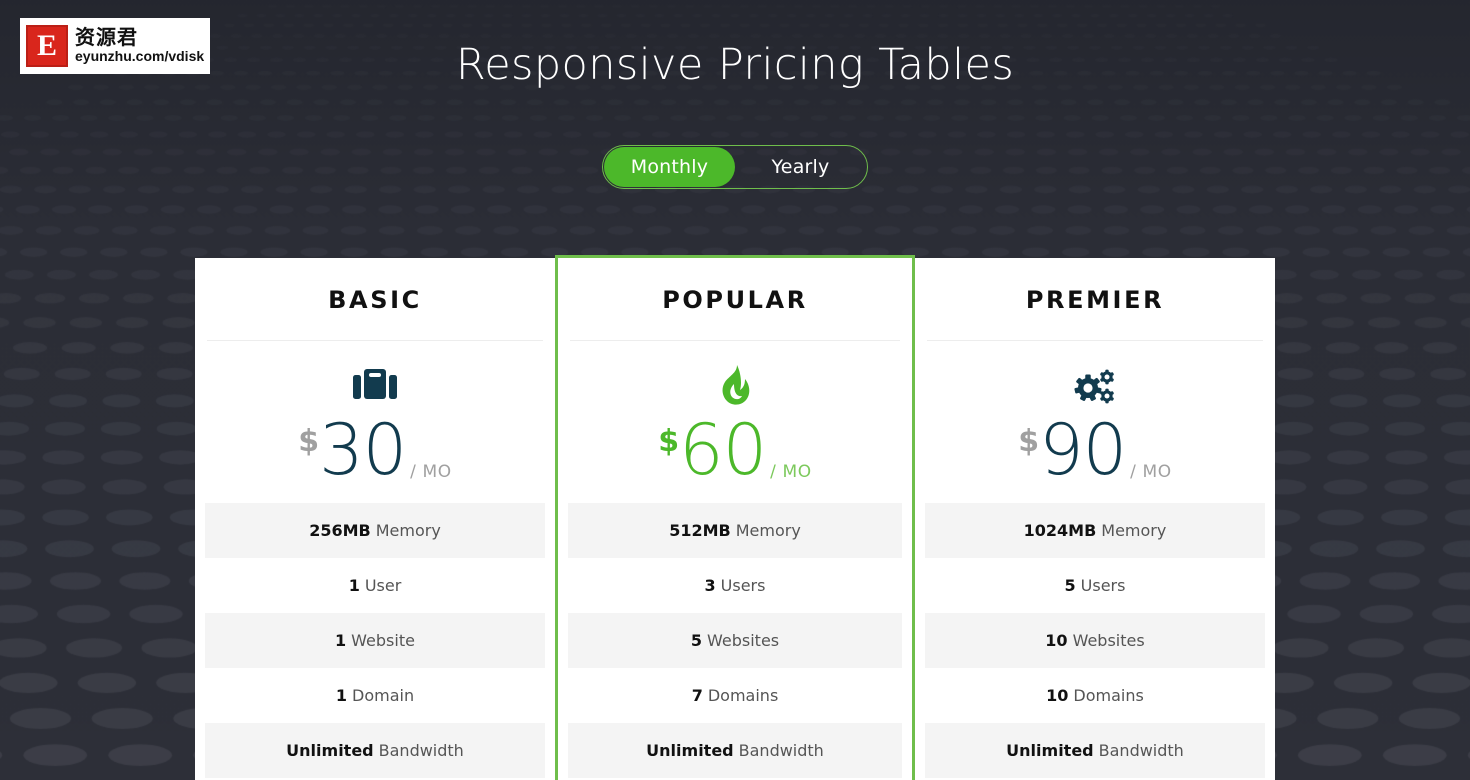 The image size is (1470, 780). I want to click on billing-toggle: Monthly Yearly, so click(735, 167).